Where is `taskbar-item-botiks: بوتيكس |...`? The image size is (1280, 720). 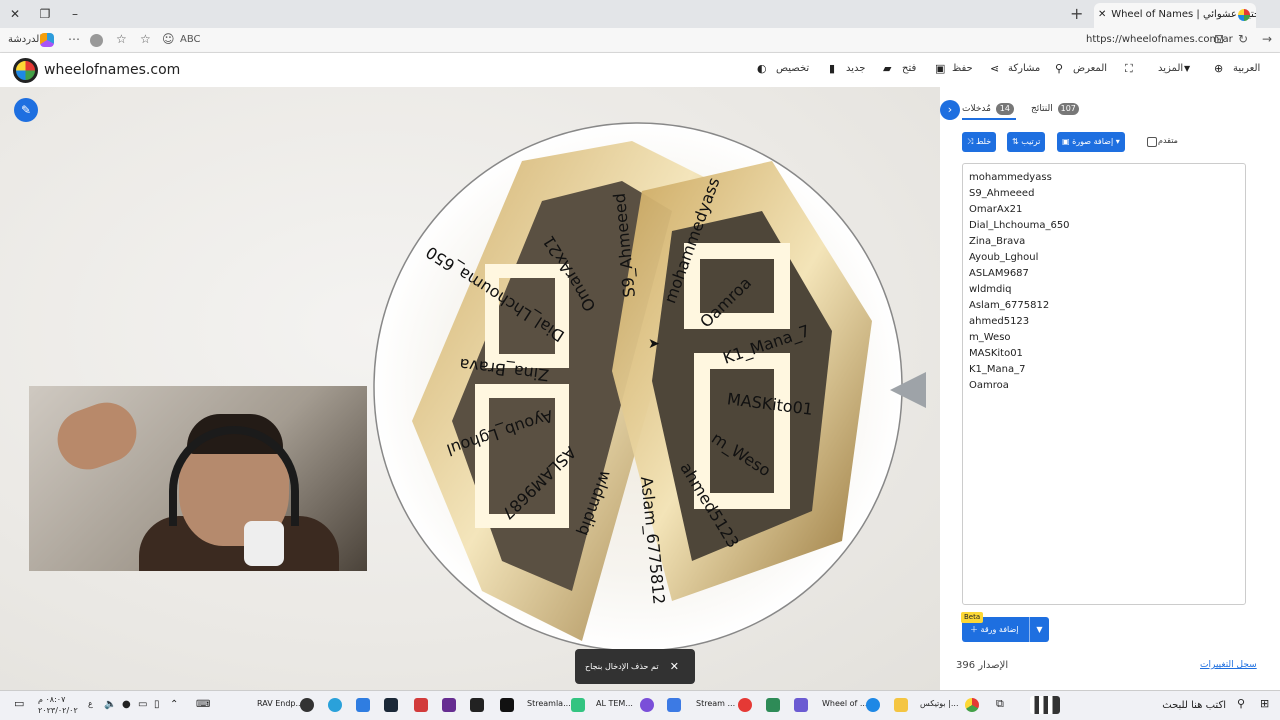
taskbar-item-botiks: بوتيكس |... is located at coordinates (939, 703).